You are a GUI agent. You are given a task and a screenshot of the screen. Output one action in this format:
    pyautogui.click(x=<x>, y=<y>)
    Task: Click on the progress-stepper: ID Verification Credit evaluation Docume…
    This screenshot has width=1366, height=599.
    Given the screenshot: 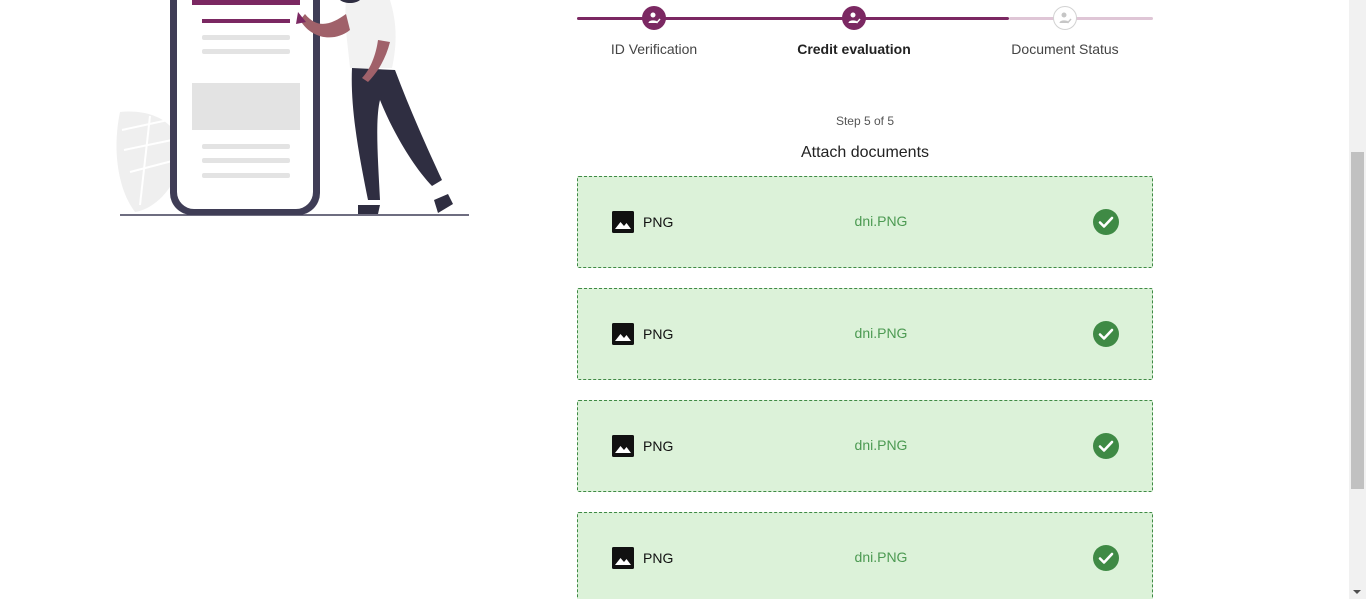 What is the action you would take?
    pyautogui.click(x=865, y=35)
    